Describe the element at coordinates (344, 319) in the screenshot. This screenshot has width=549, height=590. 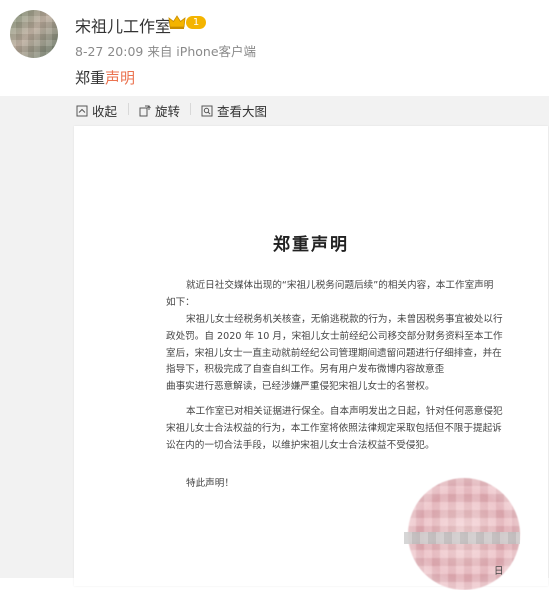
I see `statement-line: 宋祖儿女士经税务机关核查，无偷逃税款的行为，未曾因税务事宜被处以行` at that location.